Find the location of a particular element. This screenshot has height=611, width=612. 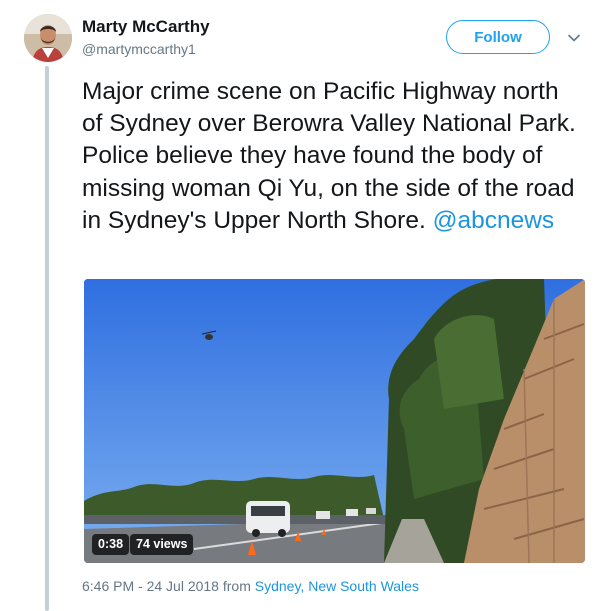

thread-line is located at coordinates (47, 338).